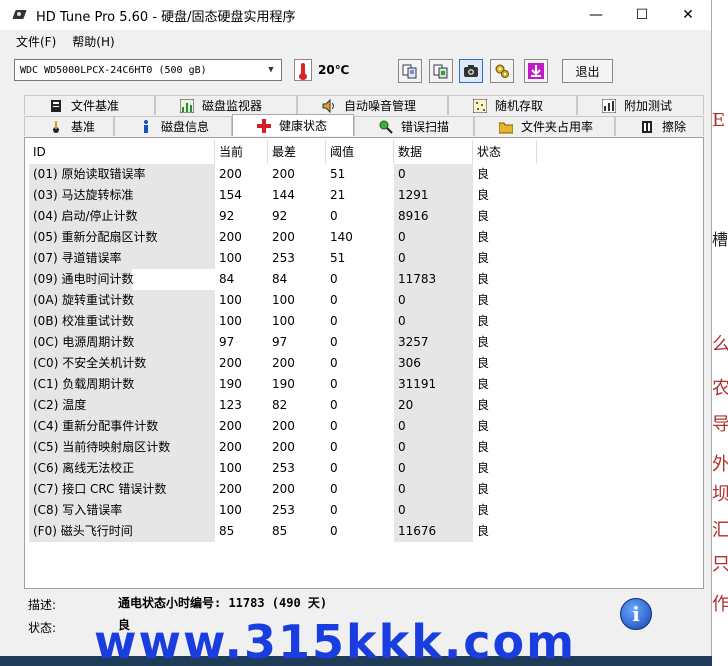  Describe the element at coordinates (596, 15) in the screenshot. I see `minimize-button: —` at that location.